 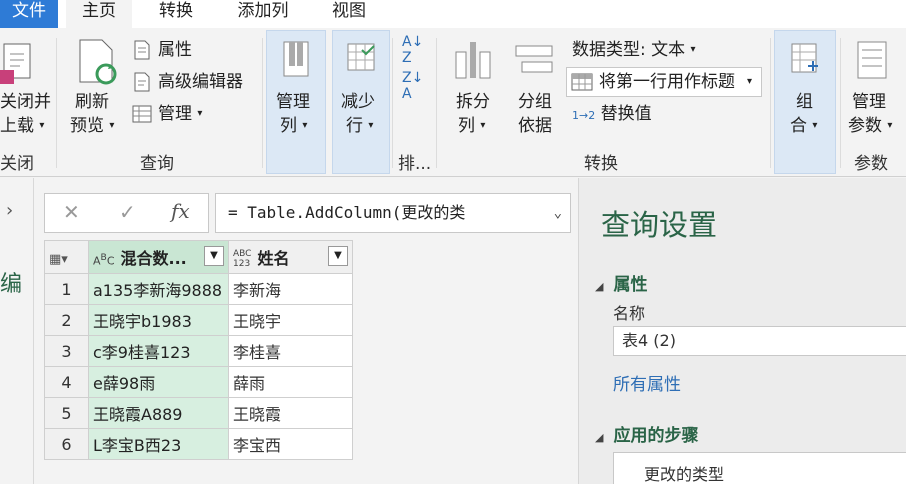 What do you see at coordinates (142, 114) in the screenshot?
I see `manage-table-icon` at bounding box center [142, 114].